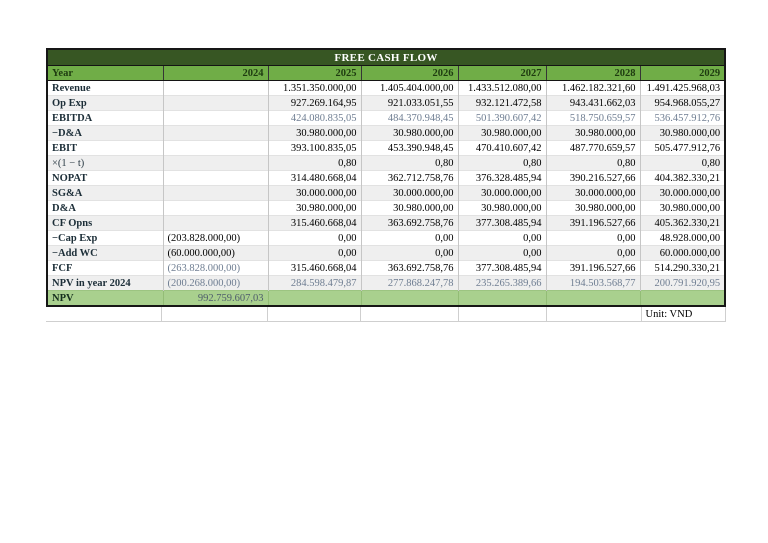 The height and width of the screenshot is (543, 768). What do you see at coordinates (682, 118) in the screenshot?
I see `value-cell-2029: 536.457.912,76` at bounding box center [682, 118].